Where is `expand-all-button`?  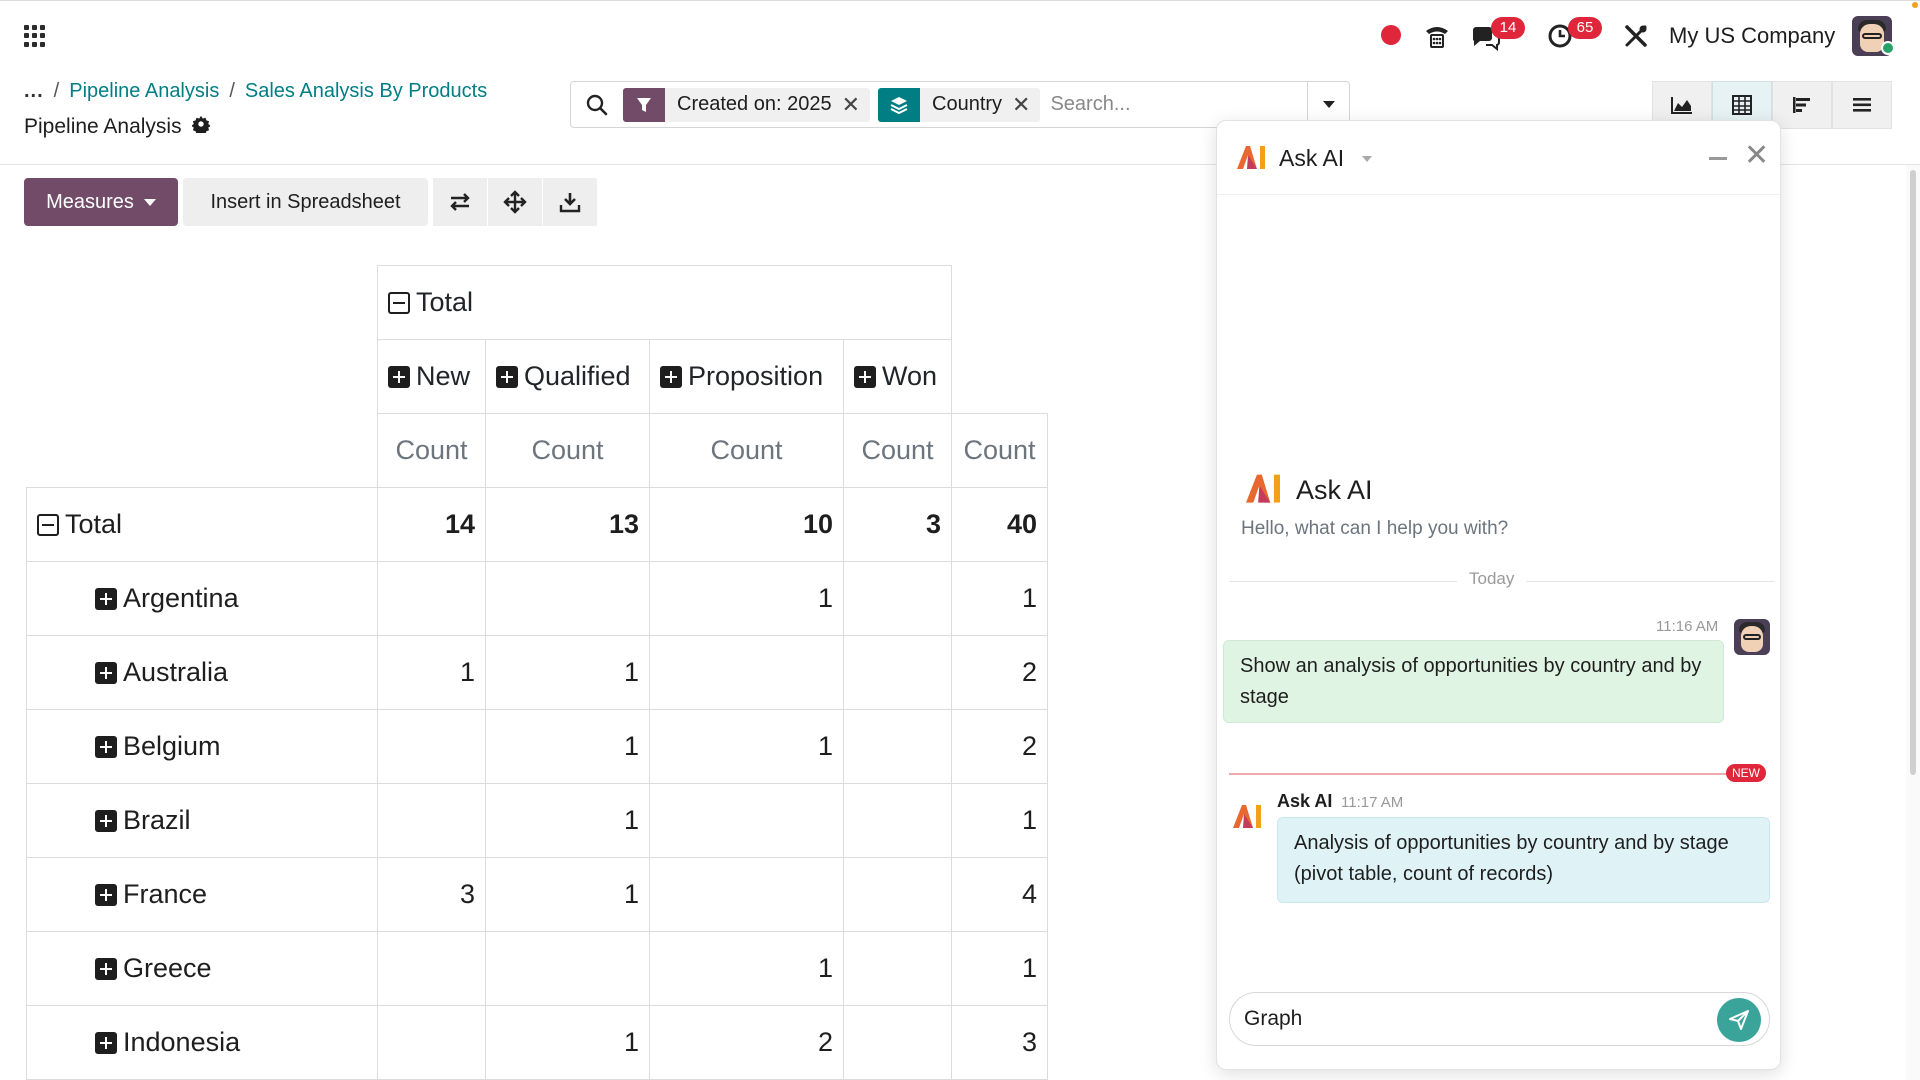 expand-all-button is located at coordinates (515, 202).